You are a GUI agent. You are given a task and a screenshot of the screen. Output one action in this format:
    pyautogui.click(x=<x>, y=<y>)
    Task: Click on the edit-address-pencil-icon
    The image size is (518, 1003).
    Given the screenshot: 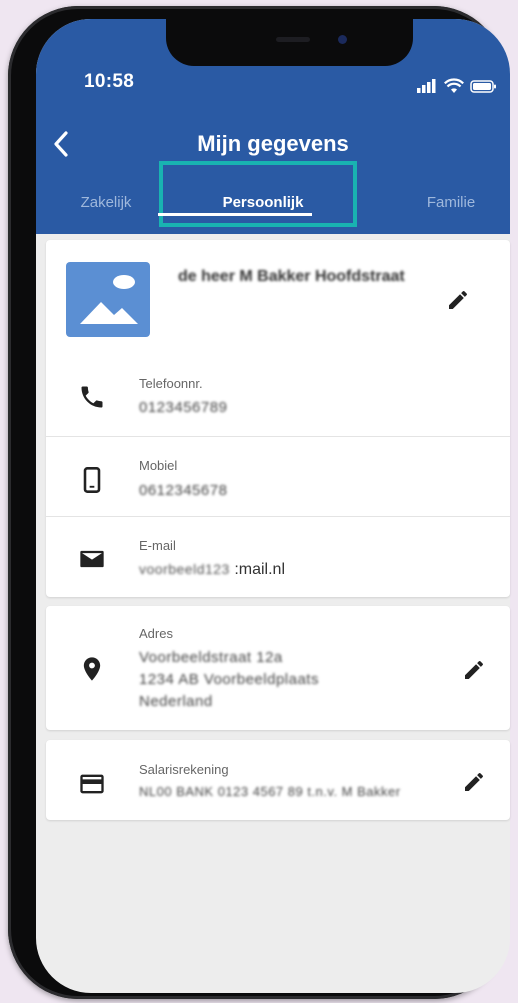 What is the action you would take?
    pyautogui.click(x=474, y=670)
    